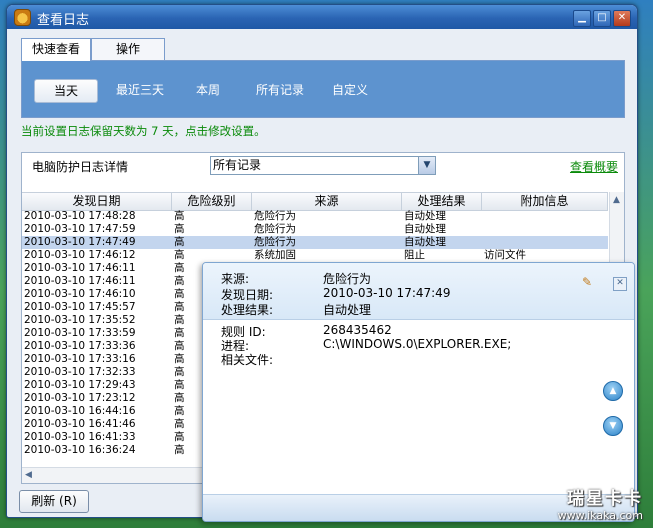  What do you see at coordinates (327, 201) in the screenshot?
I see `column-header-source: 来源` at bounding box center [327, 201].